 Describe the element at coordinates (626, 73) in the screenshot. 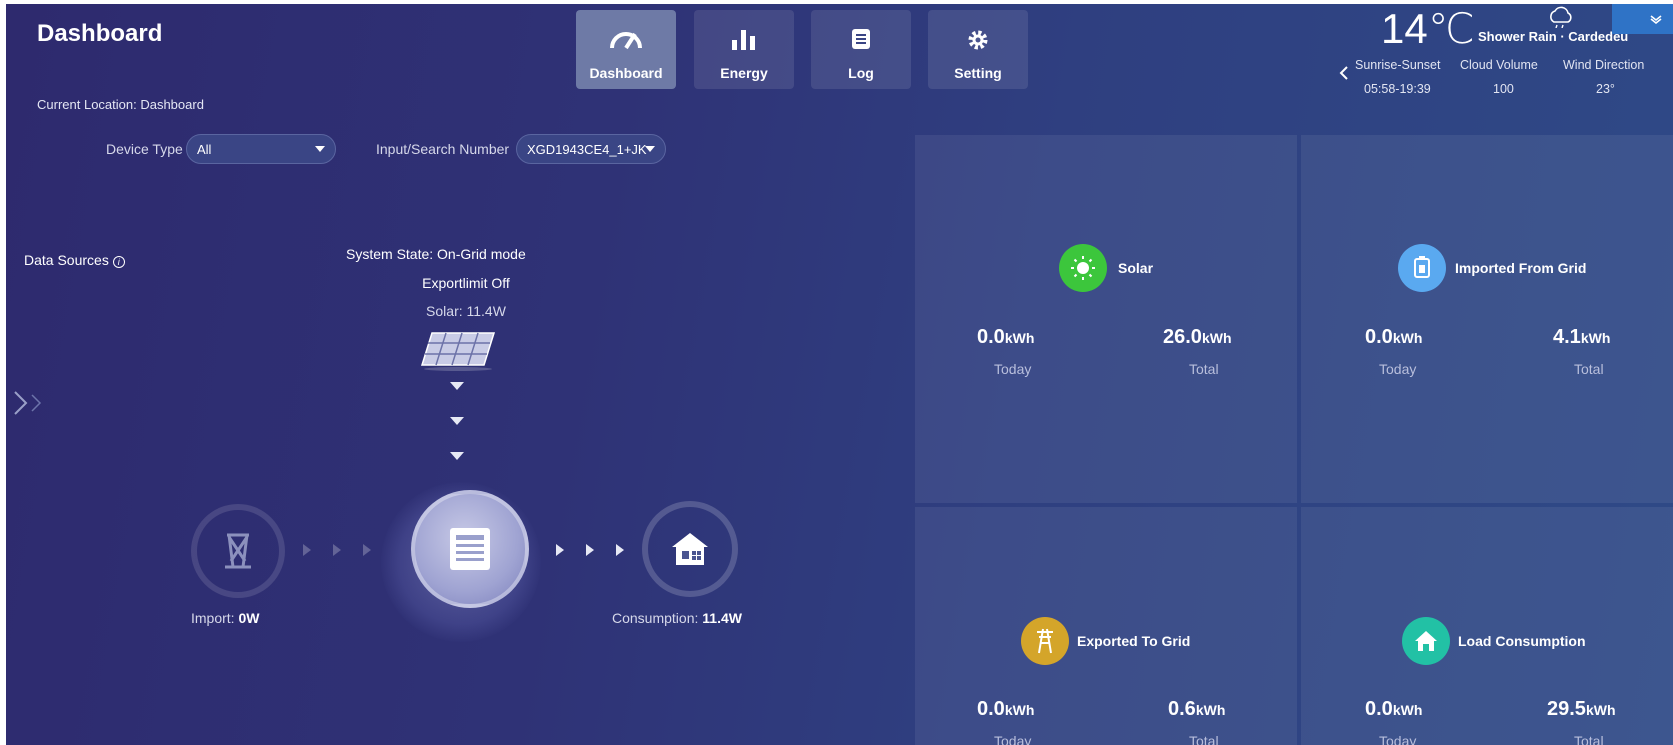

I see `tab-label: Dashboard` at that location.